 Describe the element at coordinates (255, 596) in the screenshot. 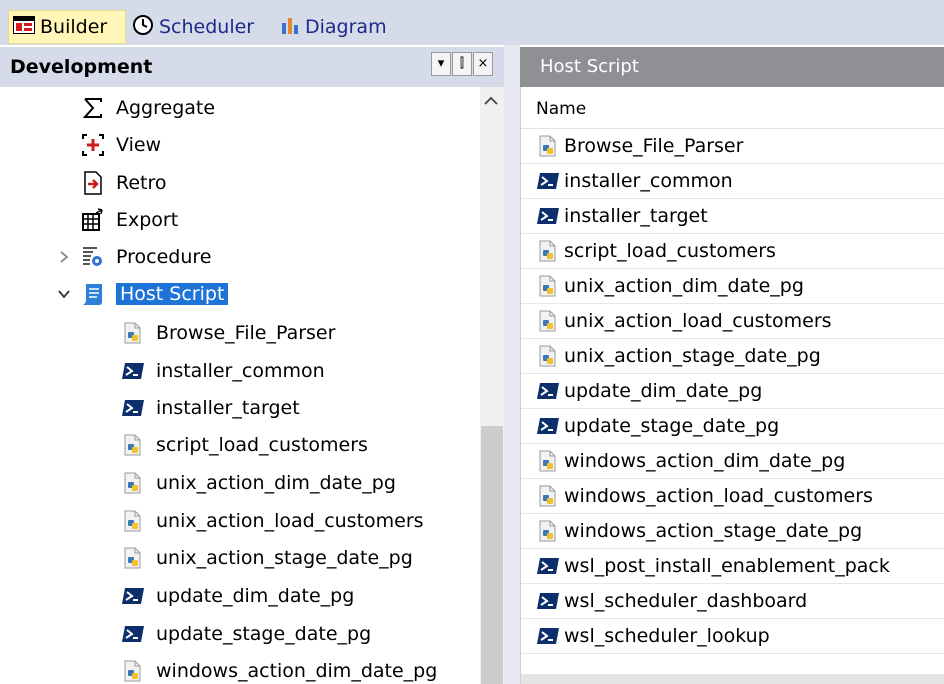

I see `tree-child-label: update_dim_date_pg` at that location.